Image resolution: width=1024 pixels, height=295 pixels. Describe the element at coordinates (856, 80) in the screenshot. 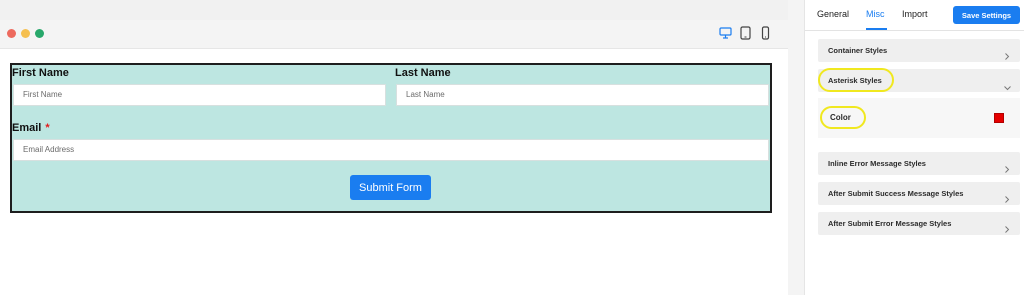

I see `asterisk-styles-highlight` at that location.